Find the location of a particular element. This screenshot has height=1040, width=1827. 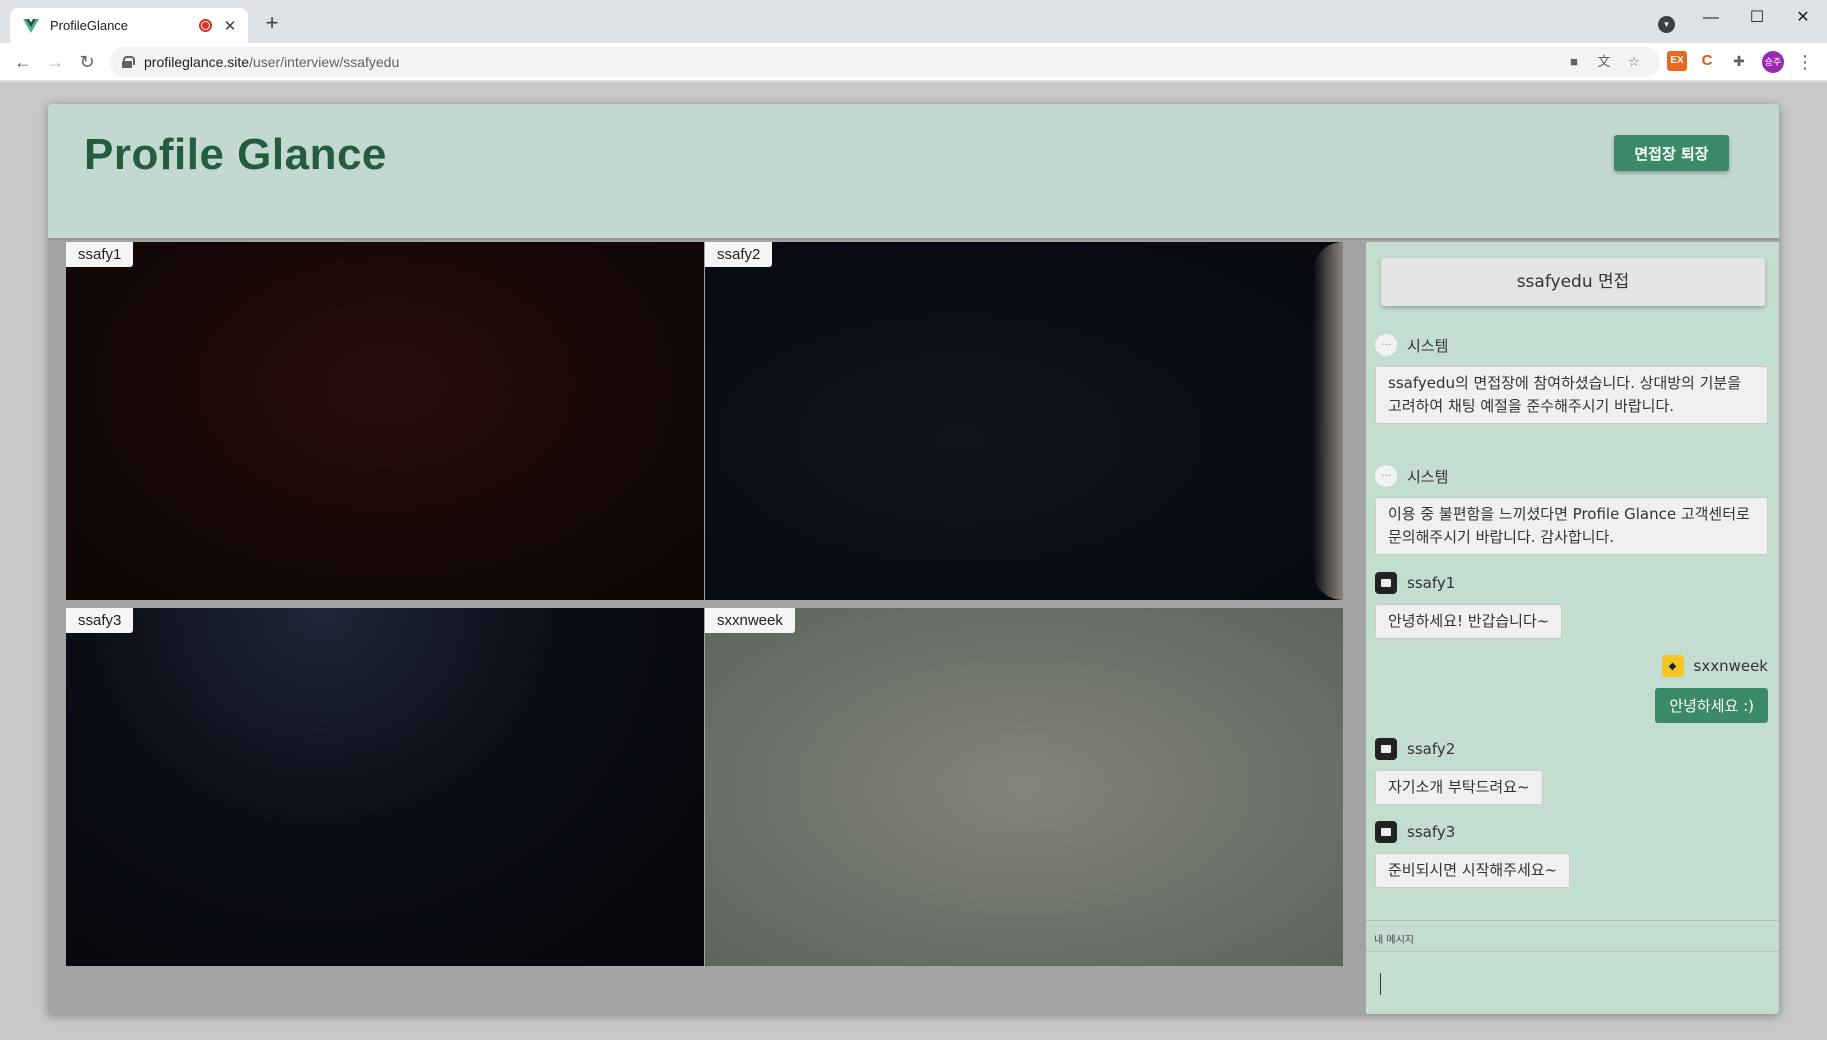

message-sender: ssafy2 is located at coordinates (1415, 749).